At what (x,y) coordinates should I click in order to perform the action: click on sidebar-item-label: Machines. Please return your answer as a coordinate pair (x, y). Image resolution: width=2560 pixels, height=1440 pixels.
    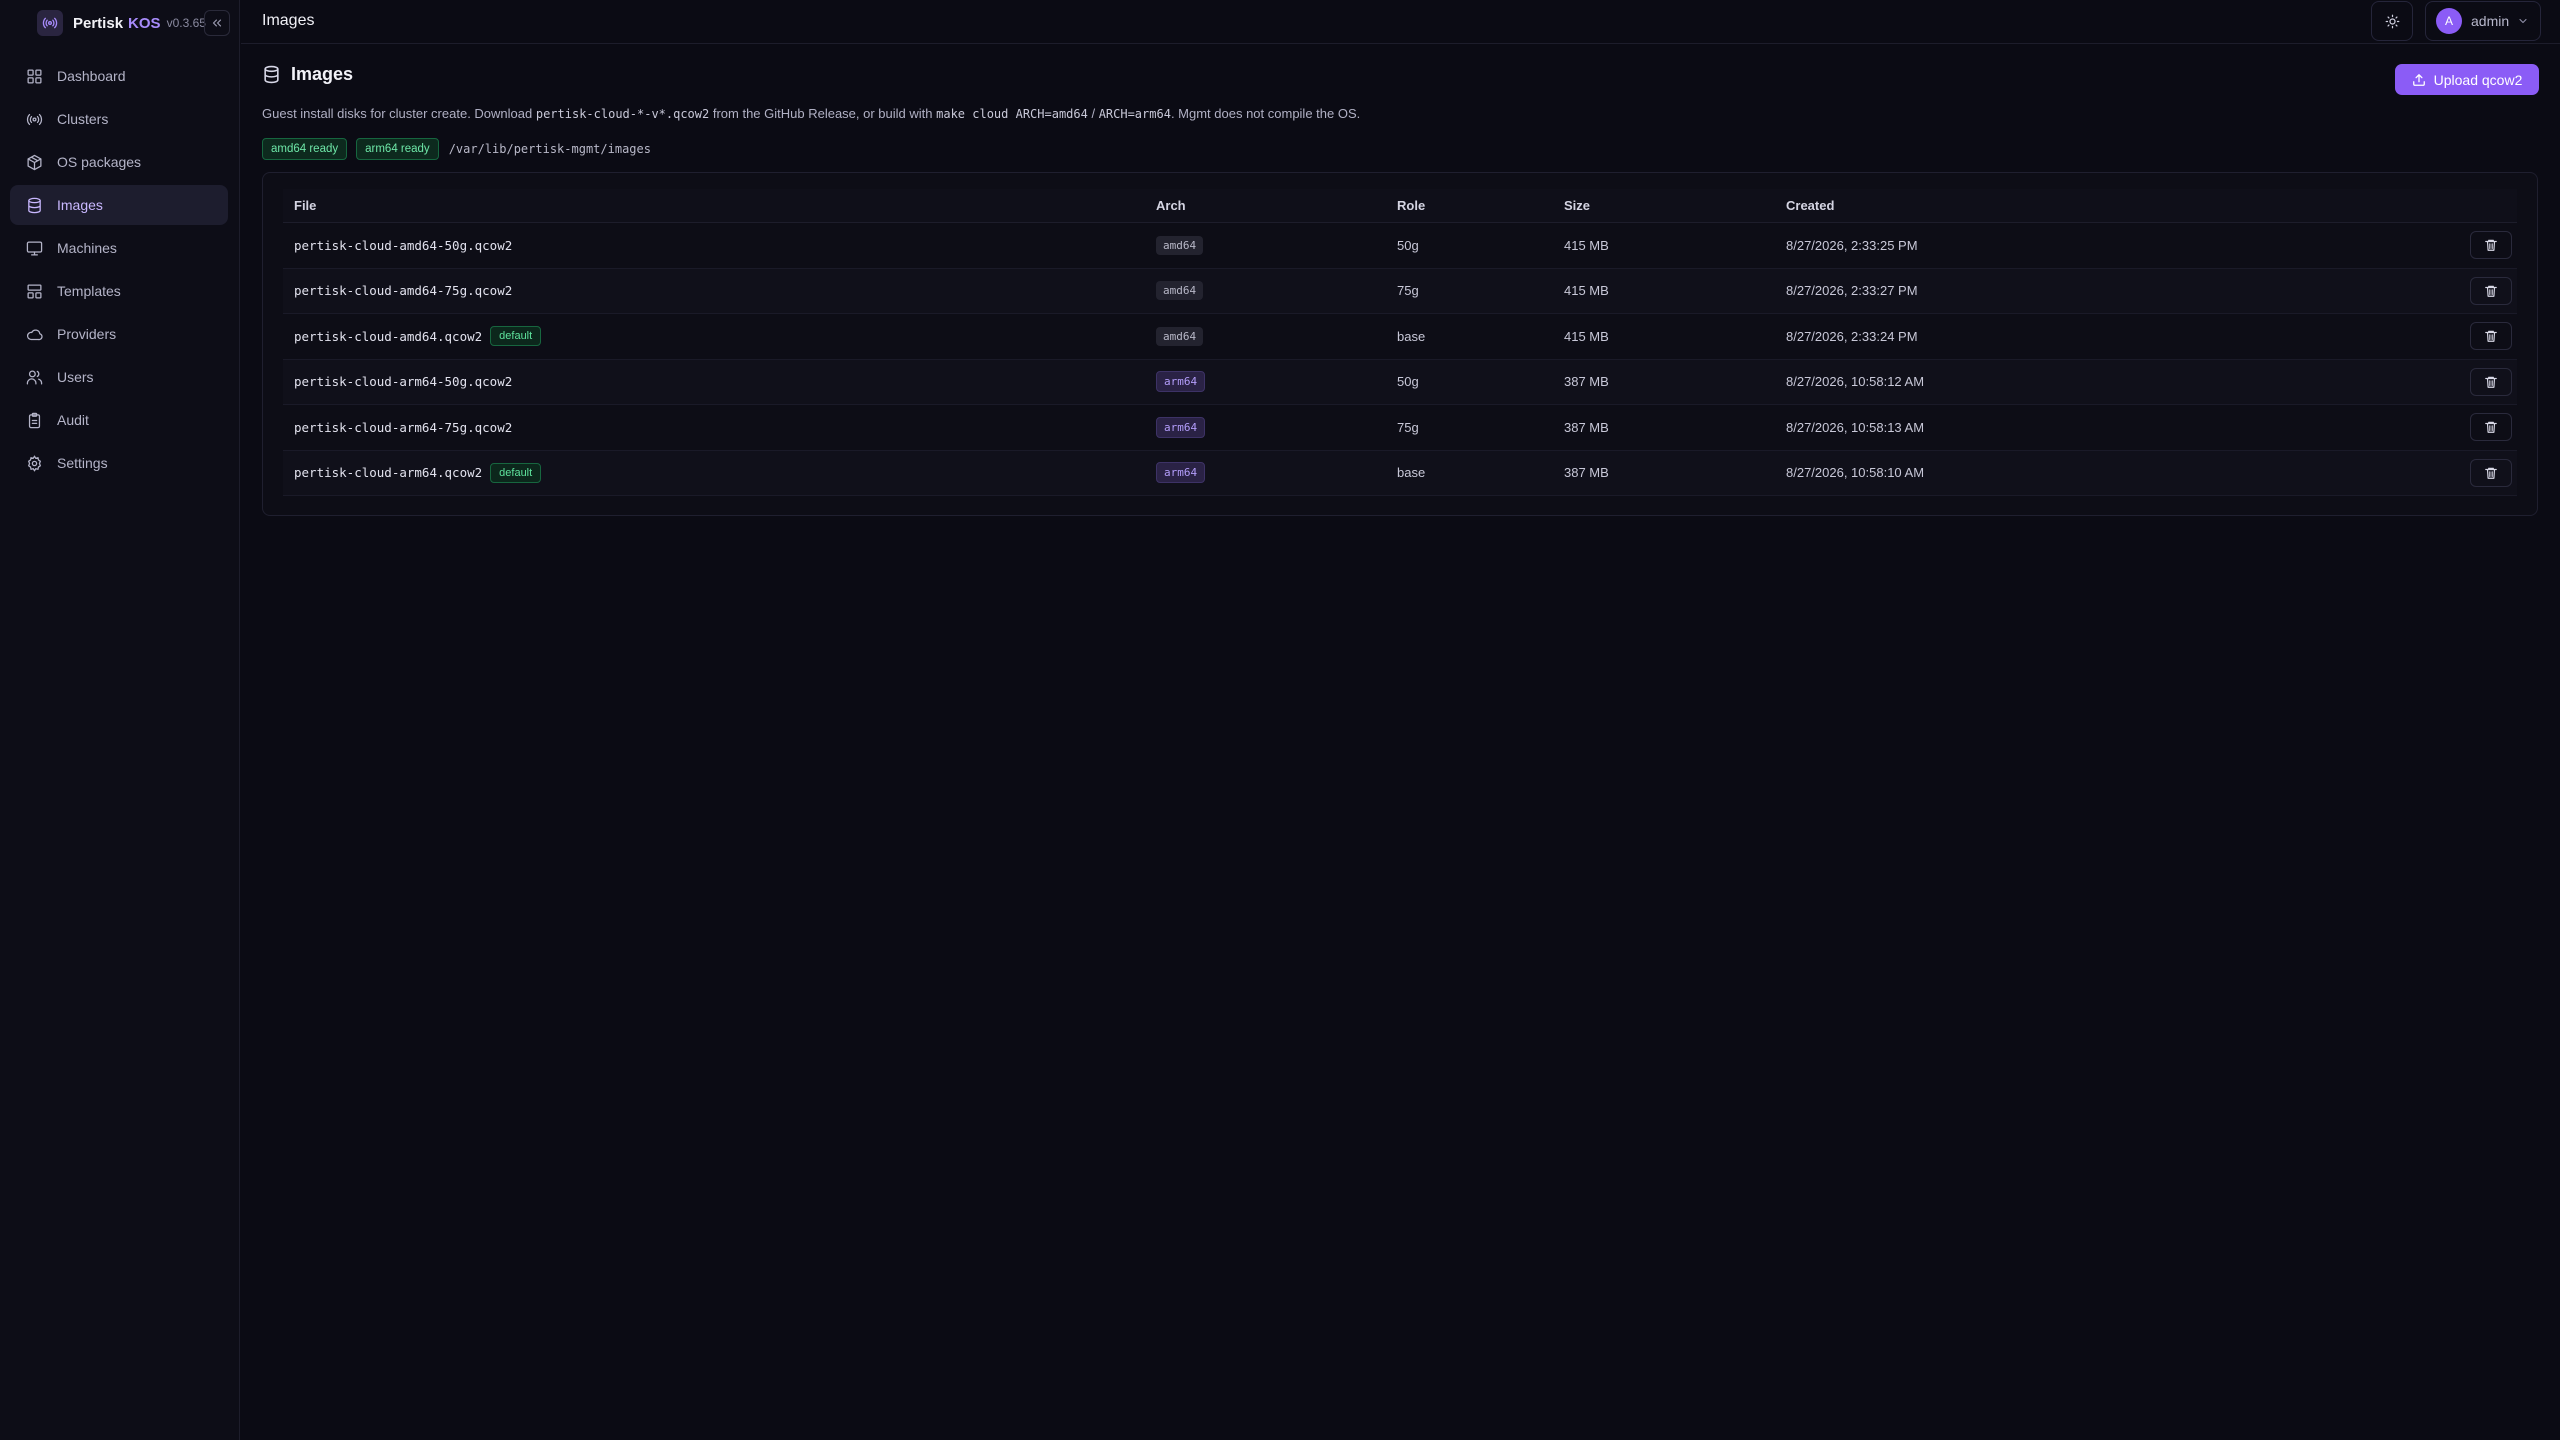
    Looking at the image, I should click on (87, 248).